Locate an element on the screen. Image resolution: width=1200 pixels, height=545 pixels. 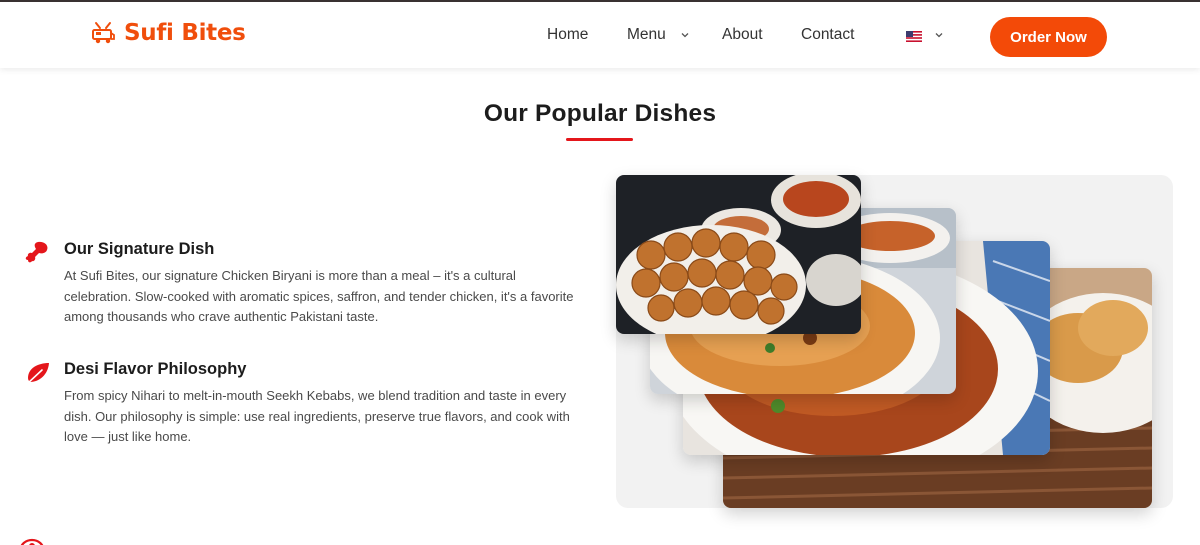
section-title: Our Popular Dishes is located at coordinates (600, 113).